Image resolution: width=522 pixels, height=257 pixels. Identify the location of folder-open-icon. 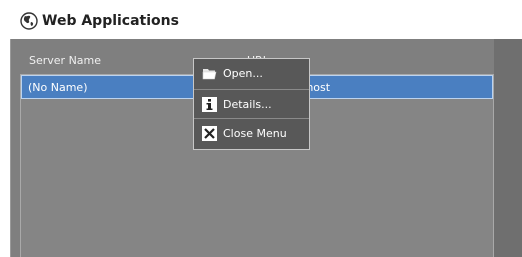
(209, 74).